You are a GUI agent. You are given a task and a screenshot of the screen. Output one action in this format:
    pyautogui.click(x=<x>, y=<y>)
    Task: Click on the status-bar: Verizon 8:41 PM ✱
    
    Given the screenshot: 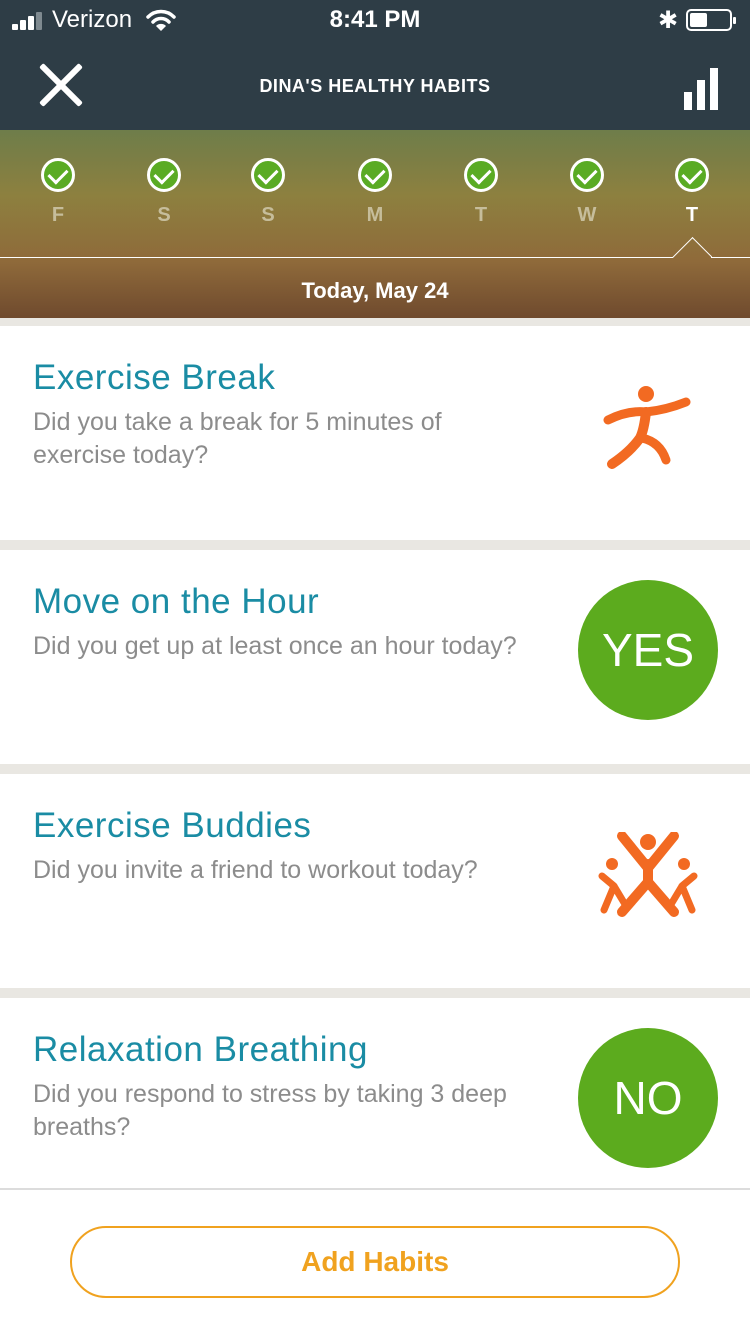 What is the action you would take?
    pyautogui.click(x=375, y=20)
    